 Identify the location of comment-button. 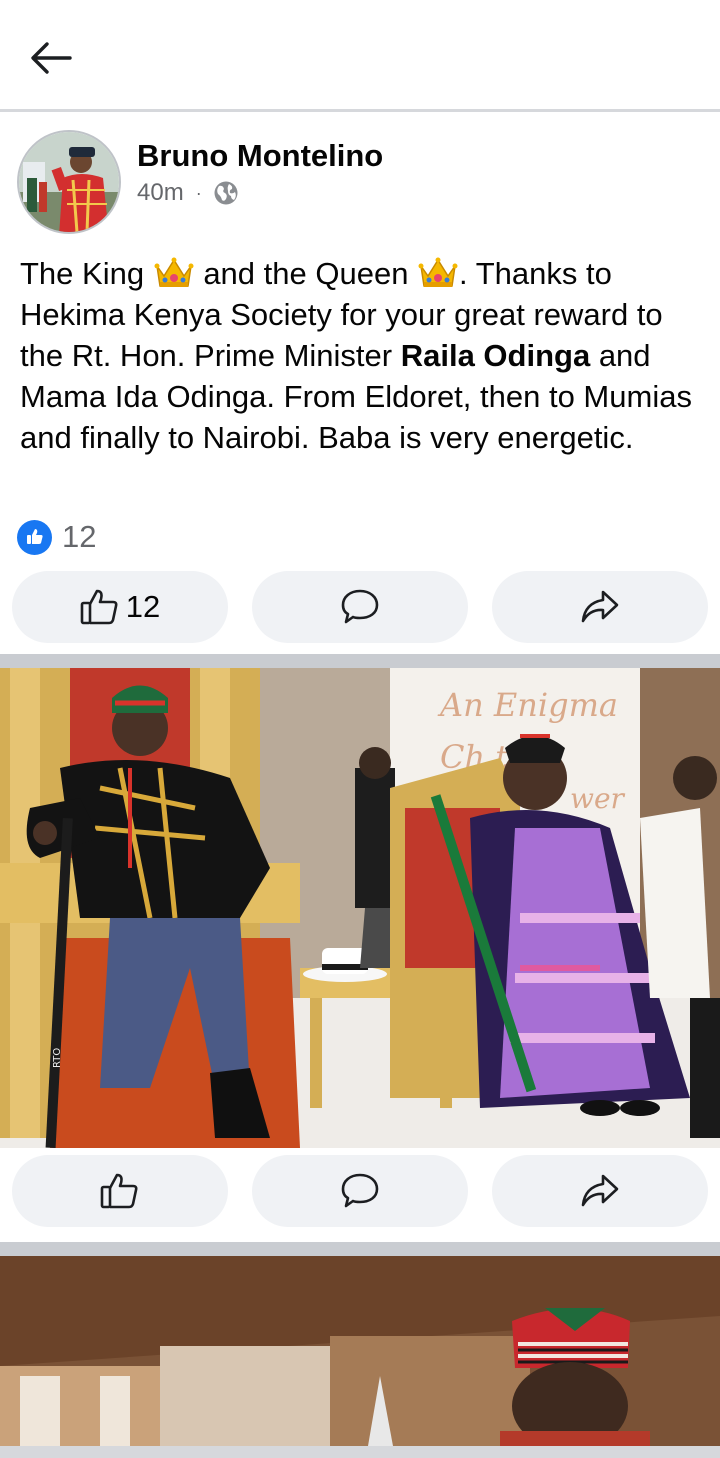
(360, 607).